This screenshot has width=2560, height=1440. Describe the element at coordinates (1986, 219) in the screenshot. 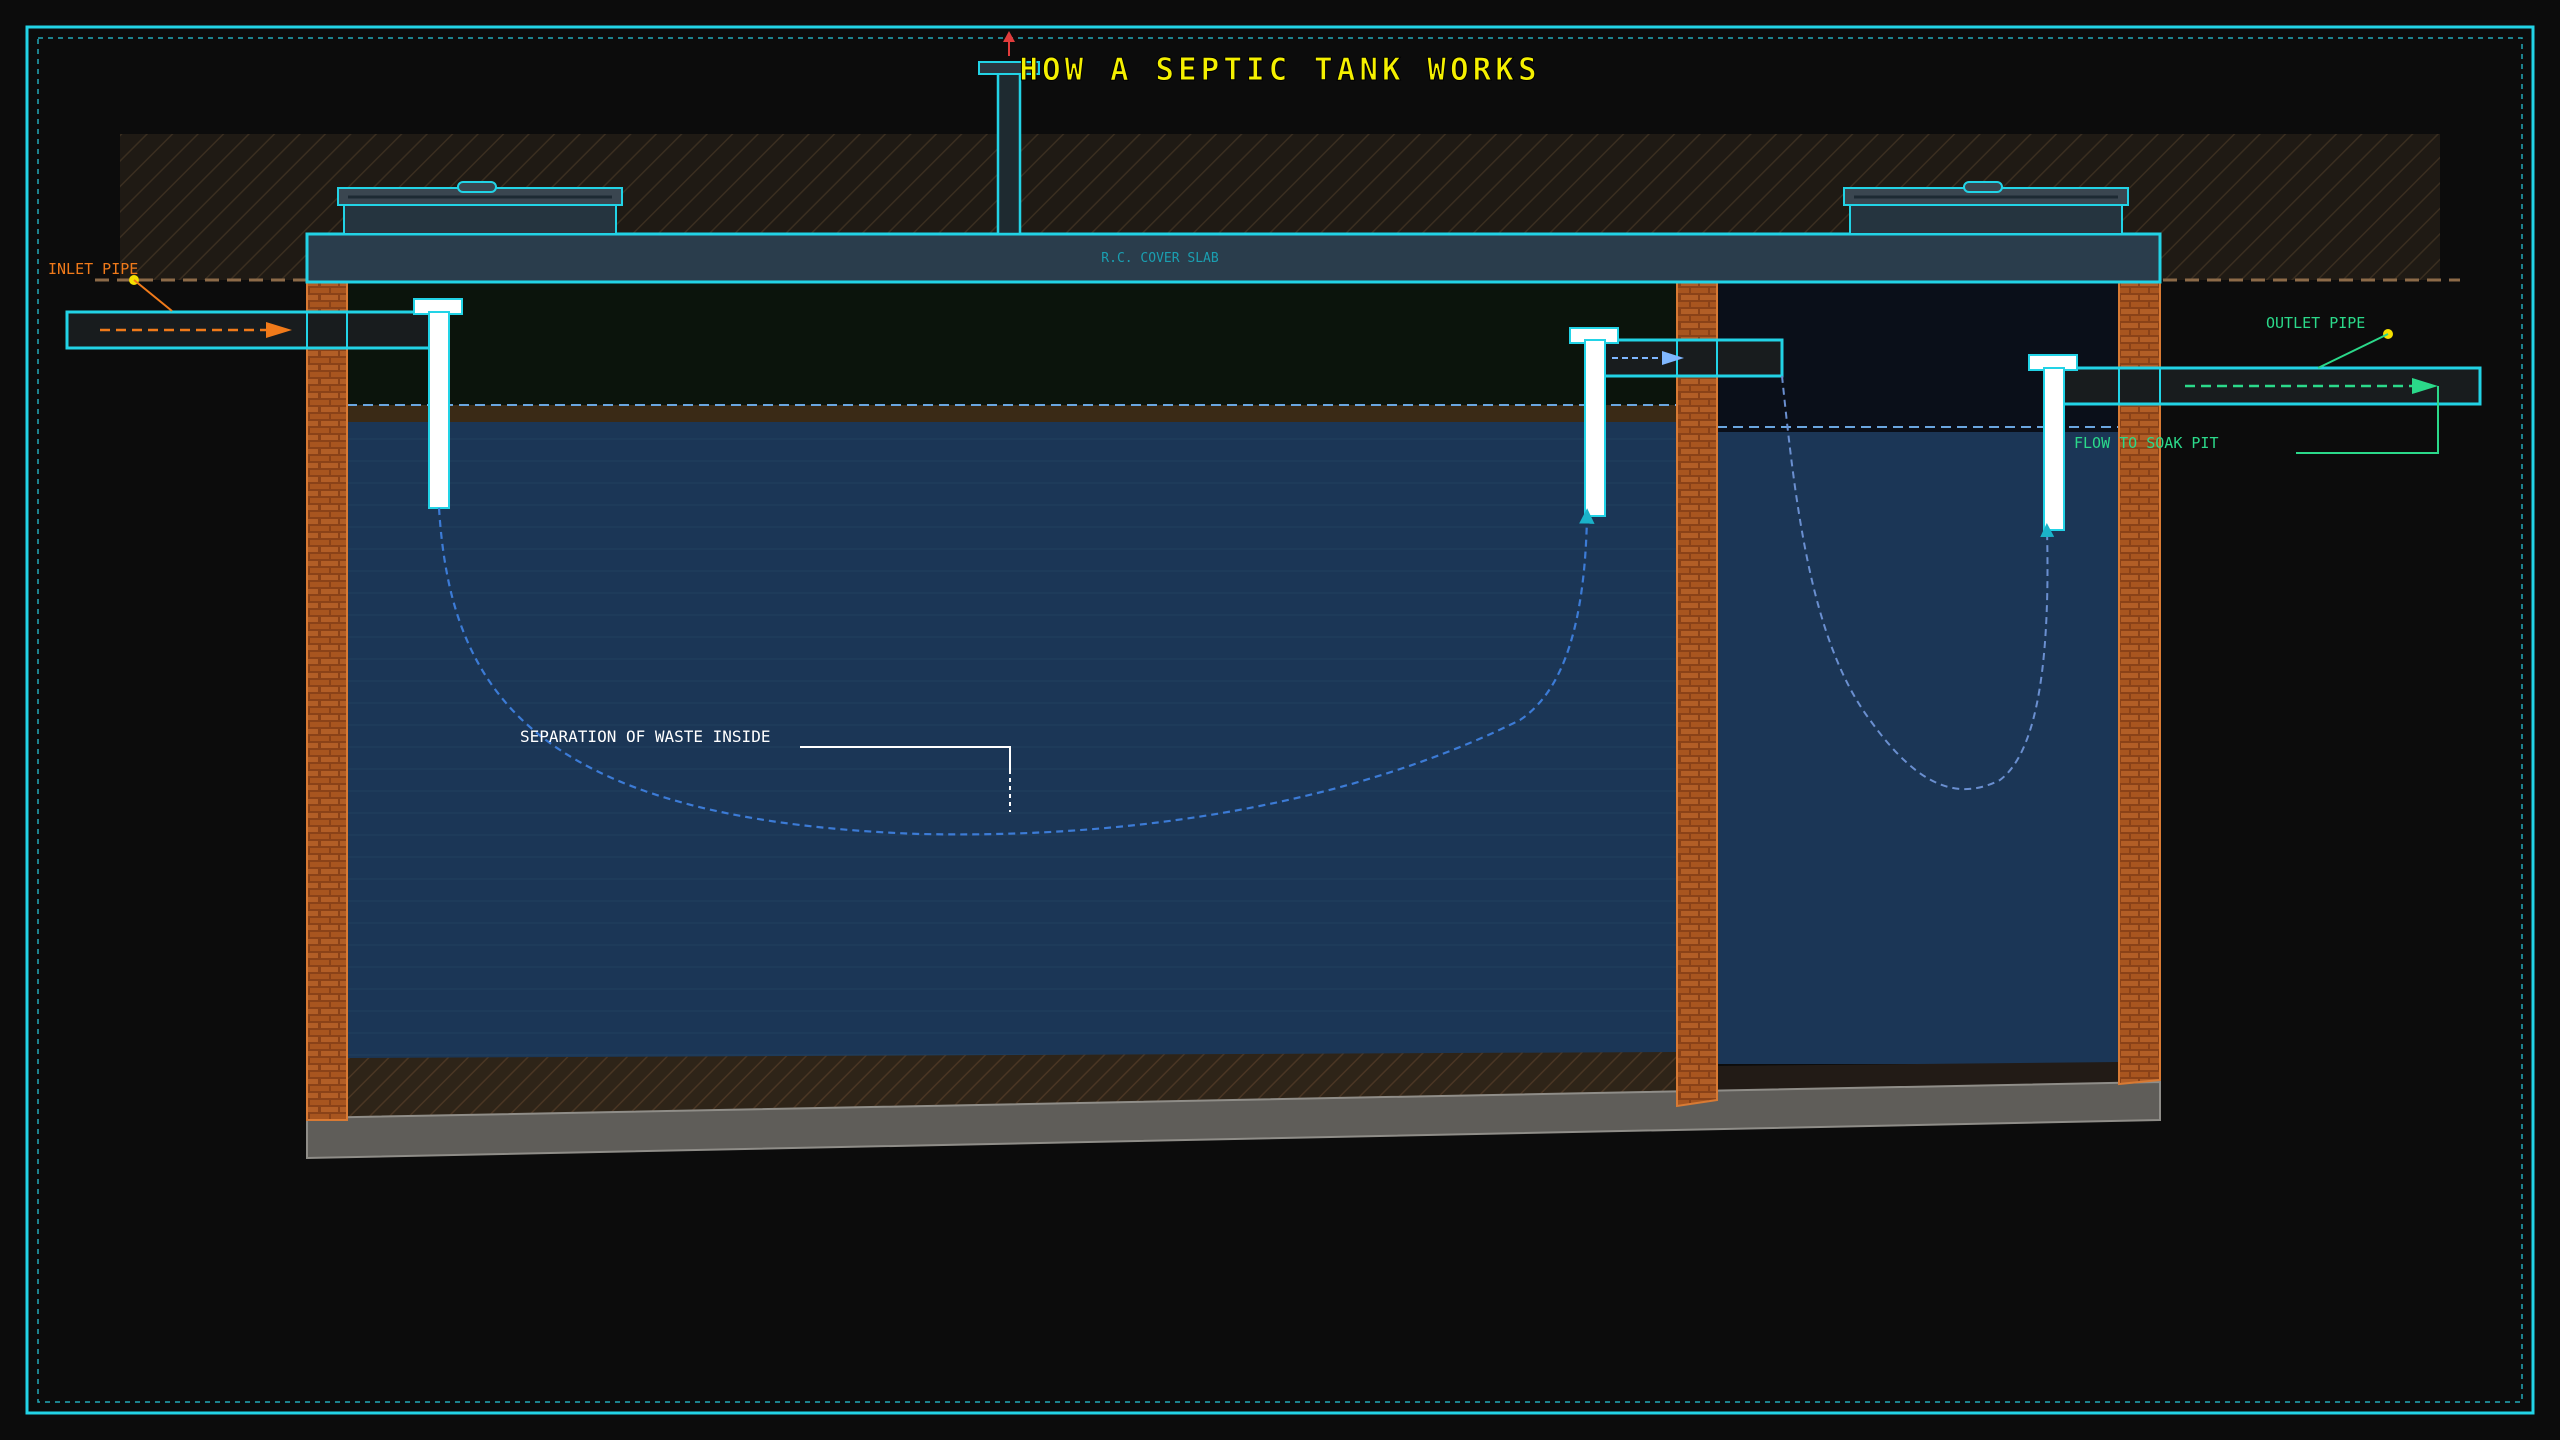

I see `manhole-right-base` at that location.